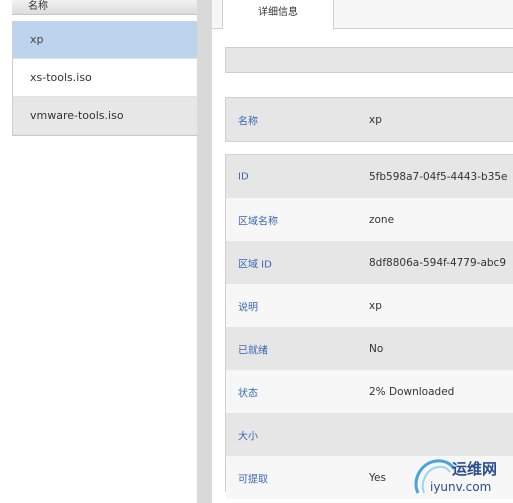 This screenshot has width=513, height=503. I want to click on detail-key: 状态, so click(248, 393).